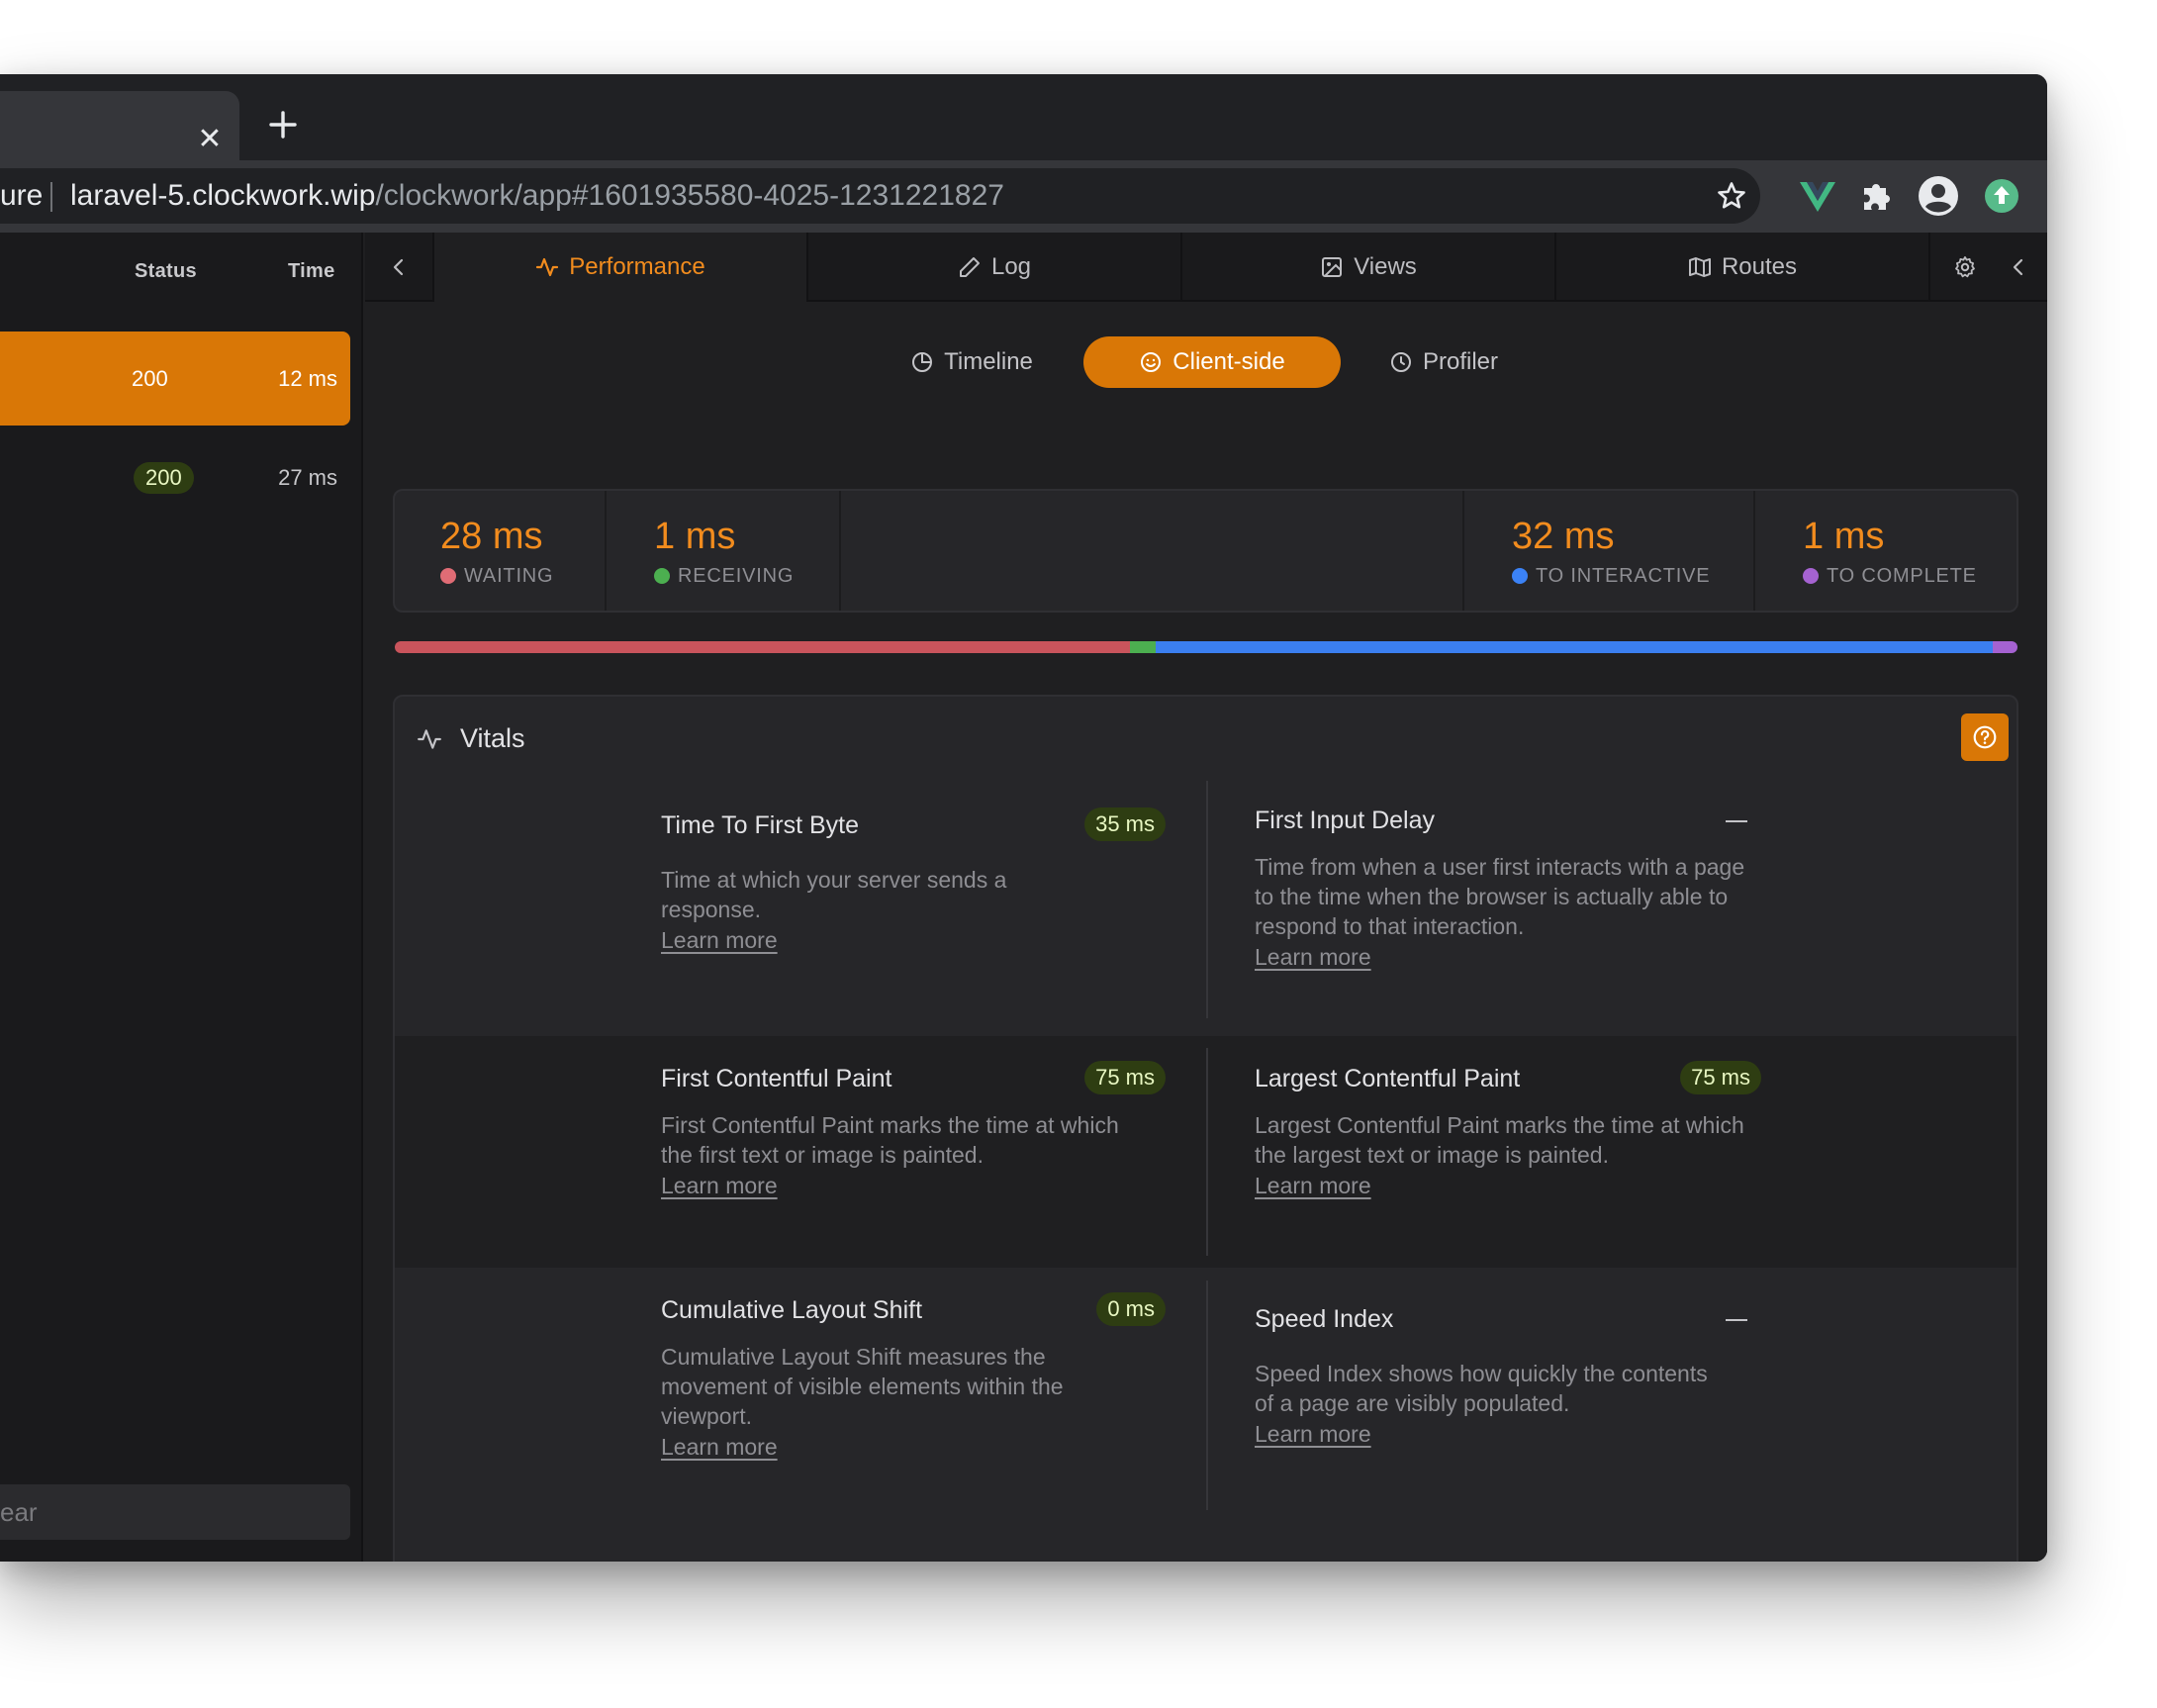  I want to click on segment-label: Client-side, so click(1228, 361).